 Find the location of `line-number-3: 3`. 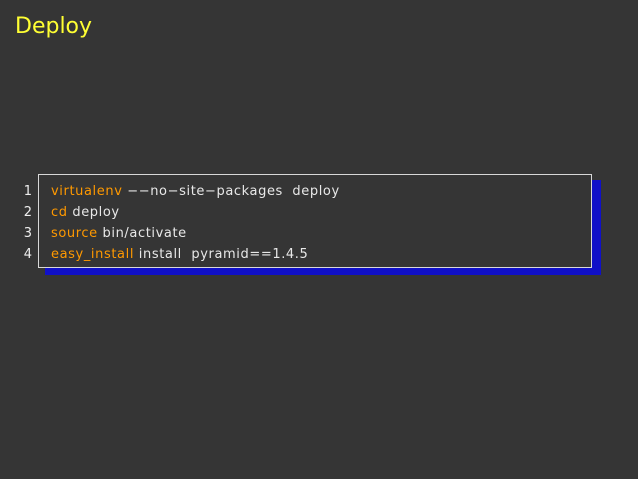

line-number-3: 3 is located at coordinates (27, 233).